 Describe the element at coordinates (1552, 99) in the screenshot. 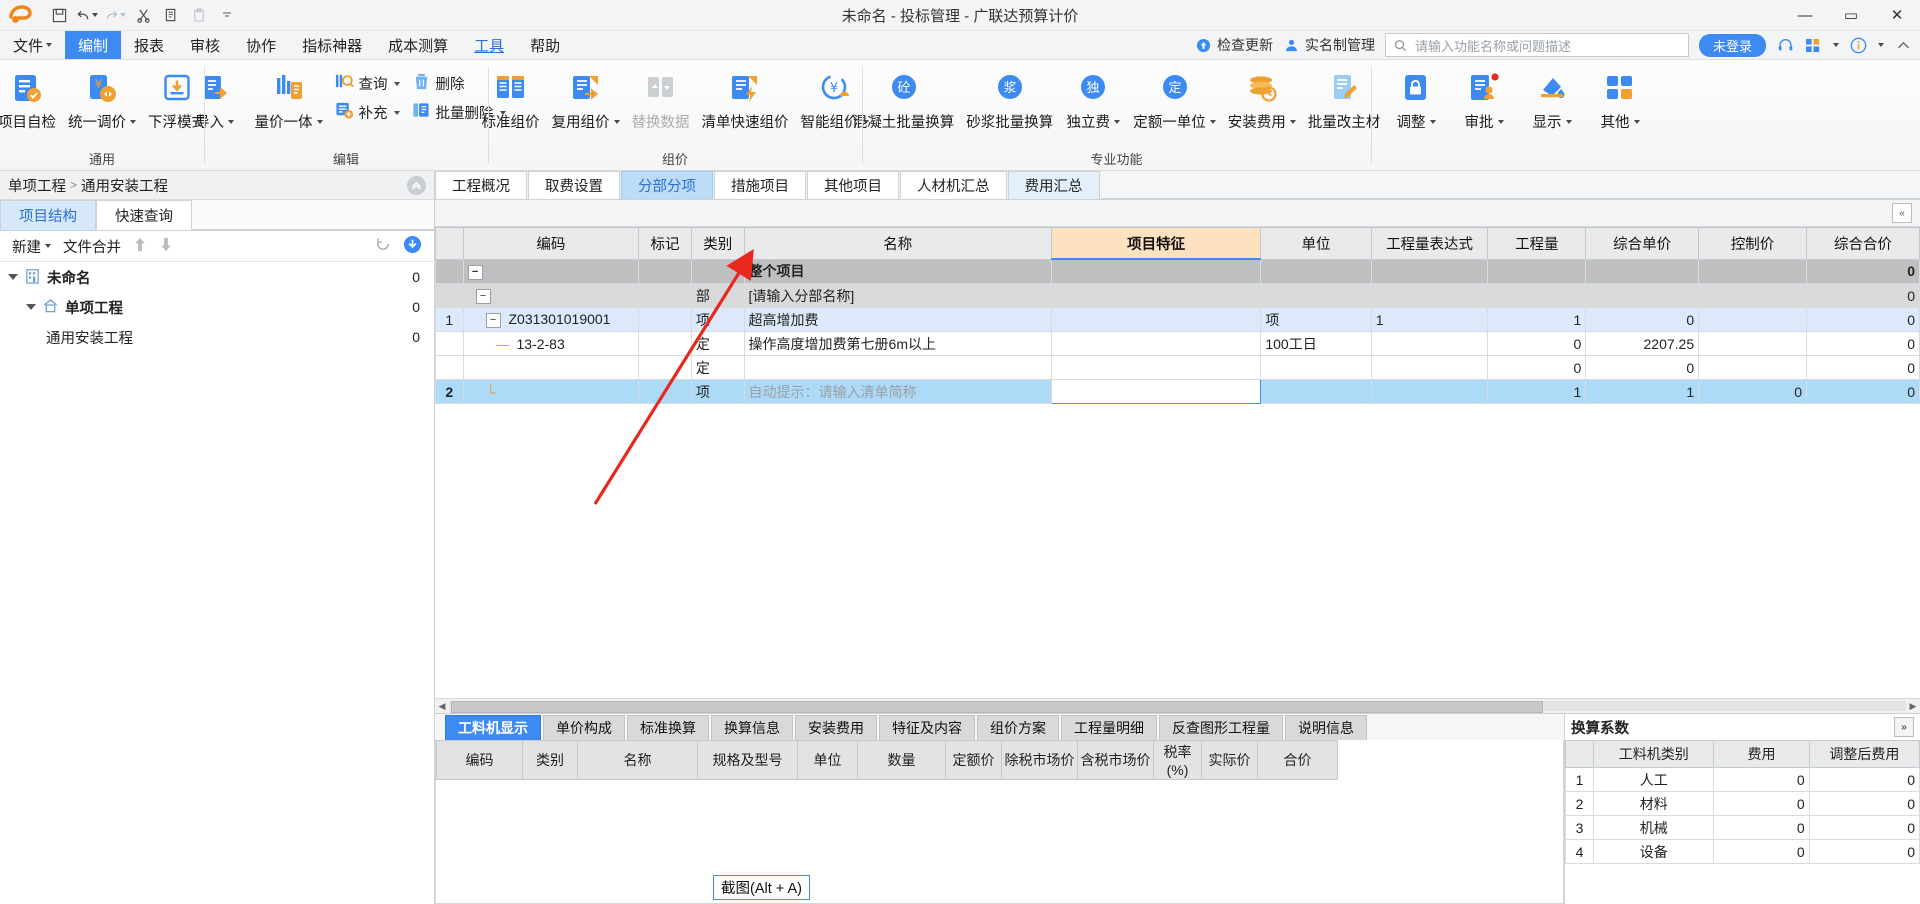

I see `ribbon-button-display: 显示` at that location.